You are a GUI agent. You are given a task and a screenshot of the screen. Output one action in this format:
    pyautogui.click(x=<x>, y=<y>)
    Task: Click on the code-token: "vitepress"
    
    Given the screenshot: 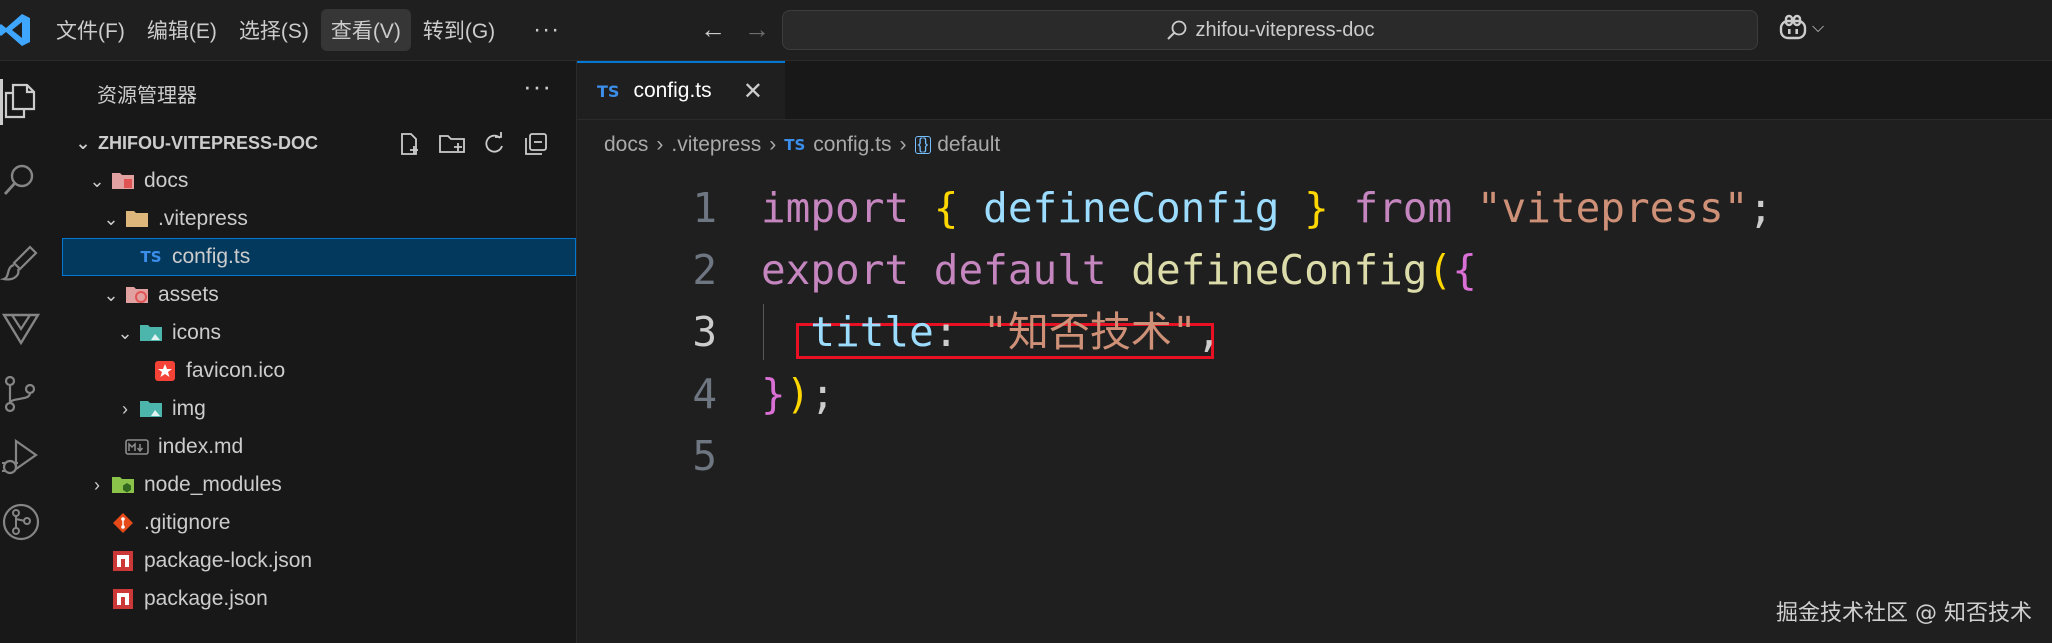 What is the action you would take?
    pyautogui.click(x=1612, y=208)
    